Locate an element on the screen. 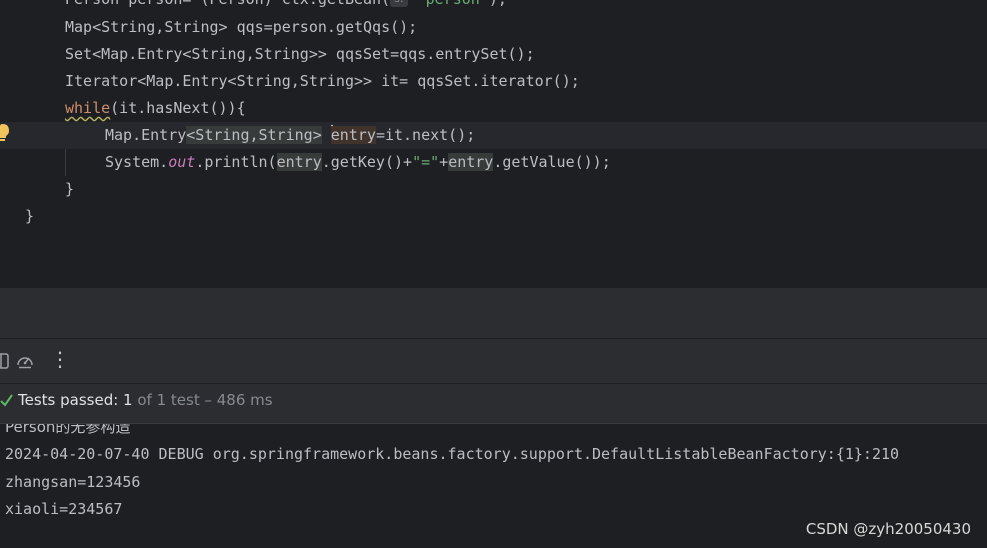  console-line: Person的无参构造 is located at coordinates (68, 430).